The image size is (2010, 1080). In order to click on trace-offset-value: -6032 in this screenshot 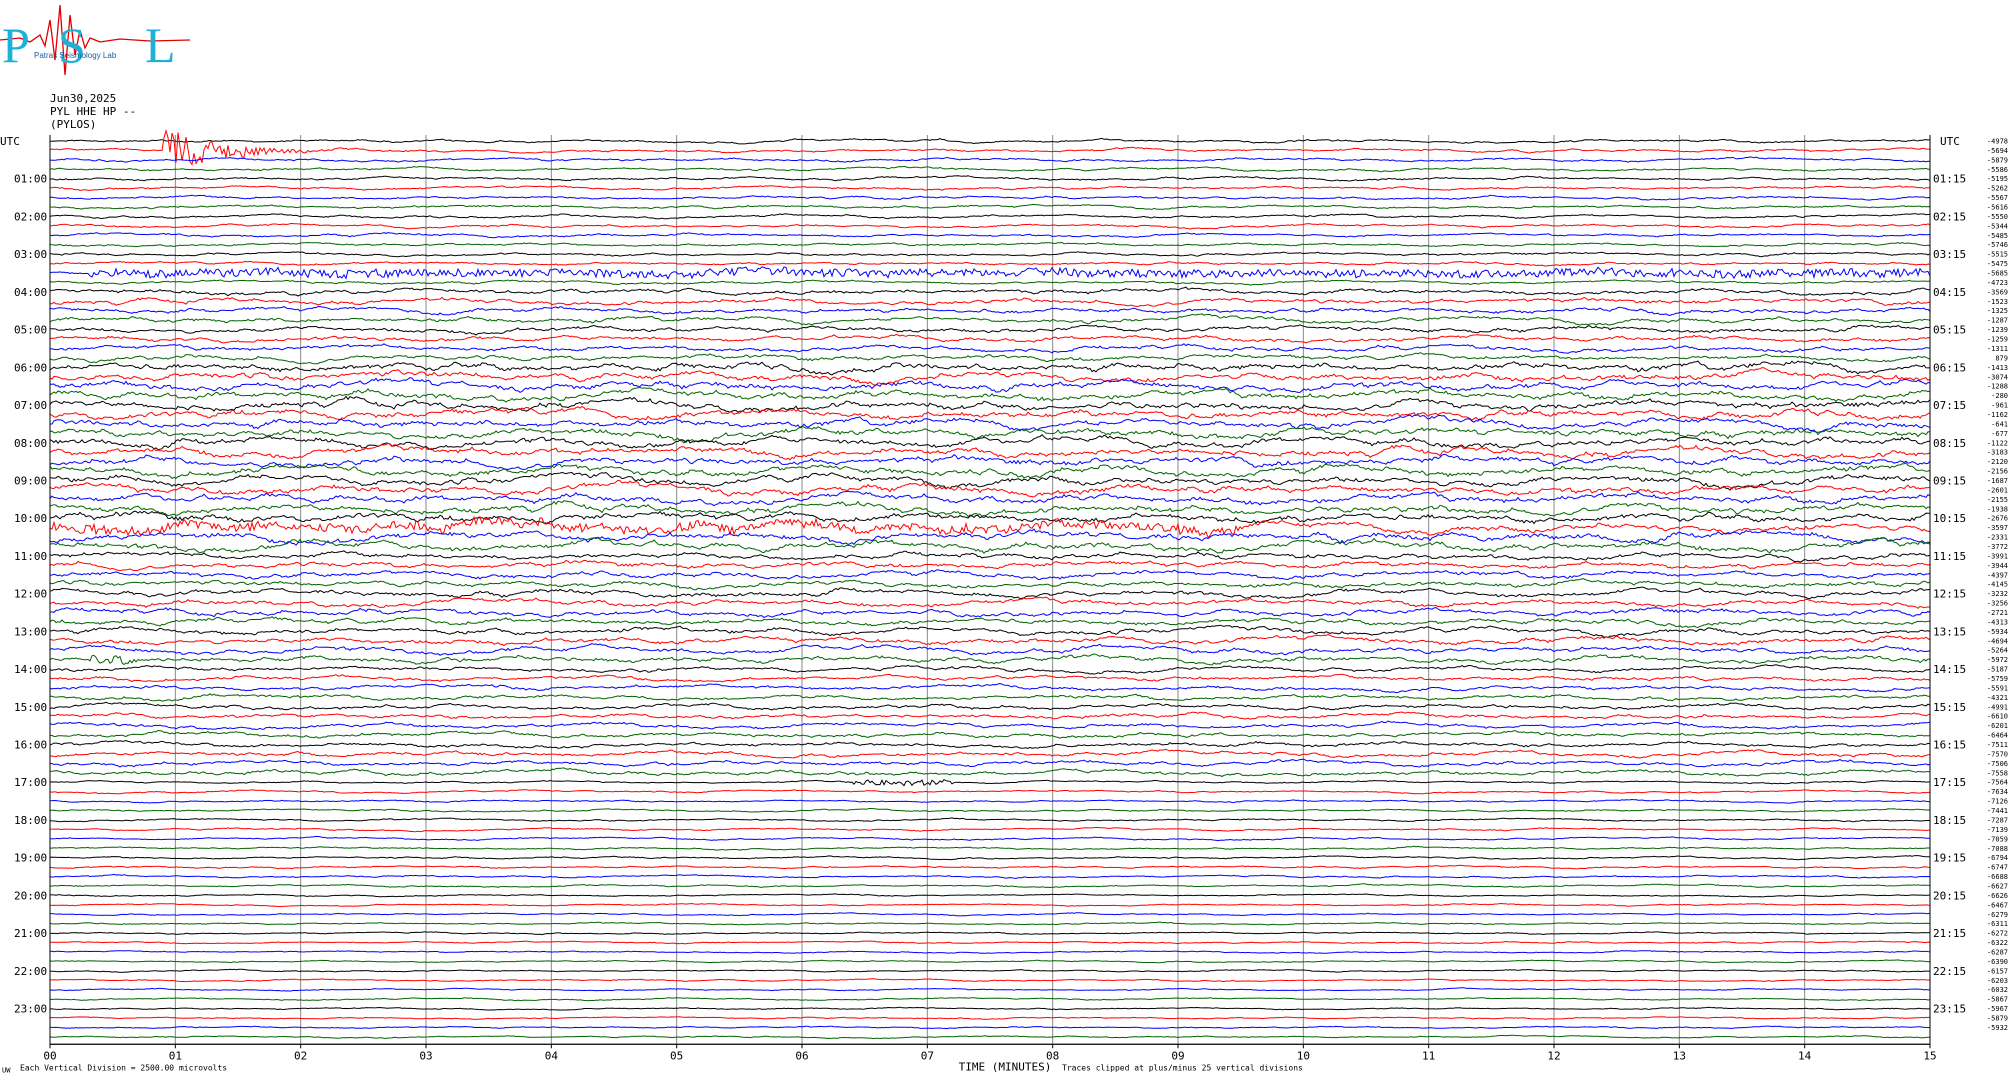, I will do `click(1997, 990)`.